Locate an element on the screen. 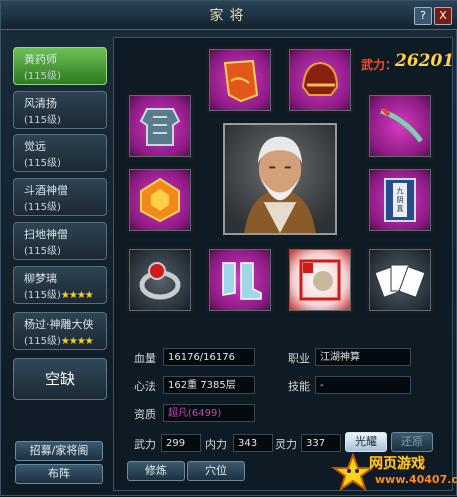  hp-label: 血量 is located at coordinates (145, 358).